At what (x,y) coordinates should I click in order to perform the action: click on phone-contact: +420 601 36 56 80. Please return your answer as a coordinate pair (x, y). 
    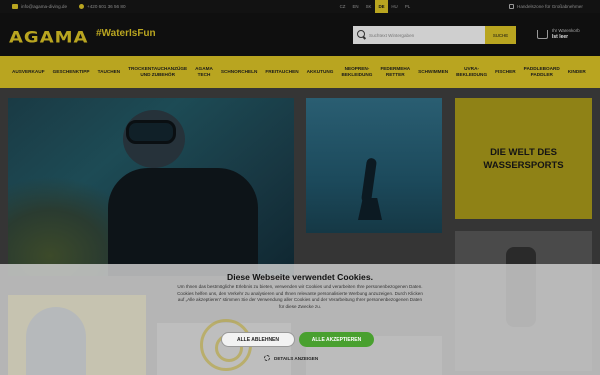
    Looking at the image, I should click on (102, 6).